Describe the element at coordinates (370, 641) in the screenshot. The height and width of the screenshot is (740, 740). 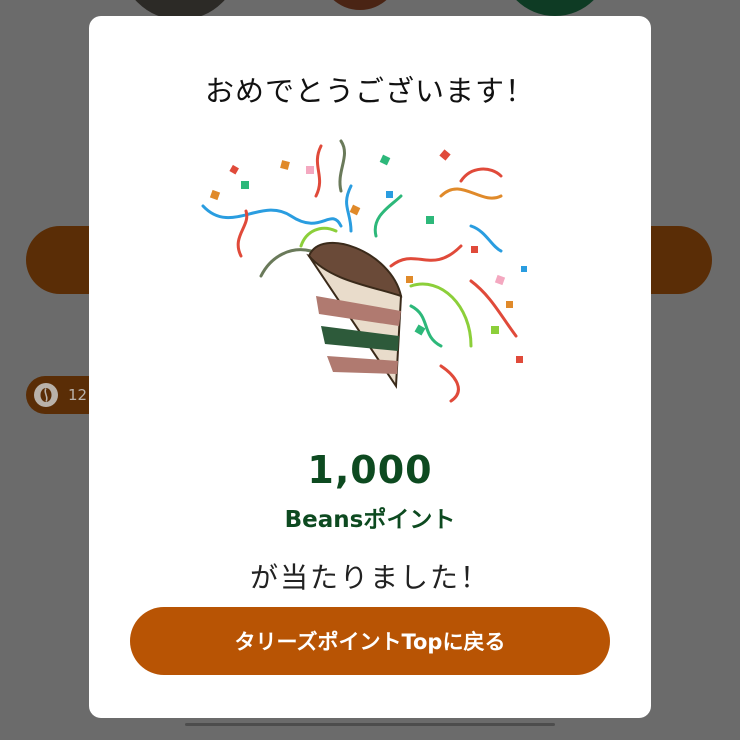
I see `back-to-points-top-button: タリーズポイントTopに戻る` at that location.